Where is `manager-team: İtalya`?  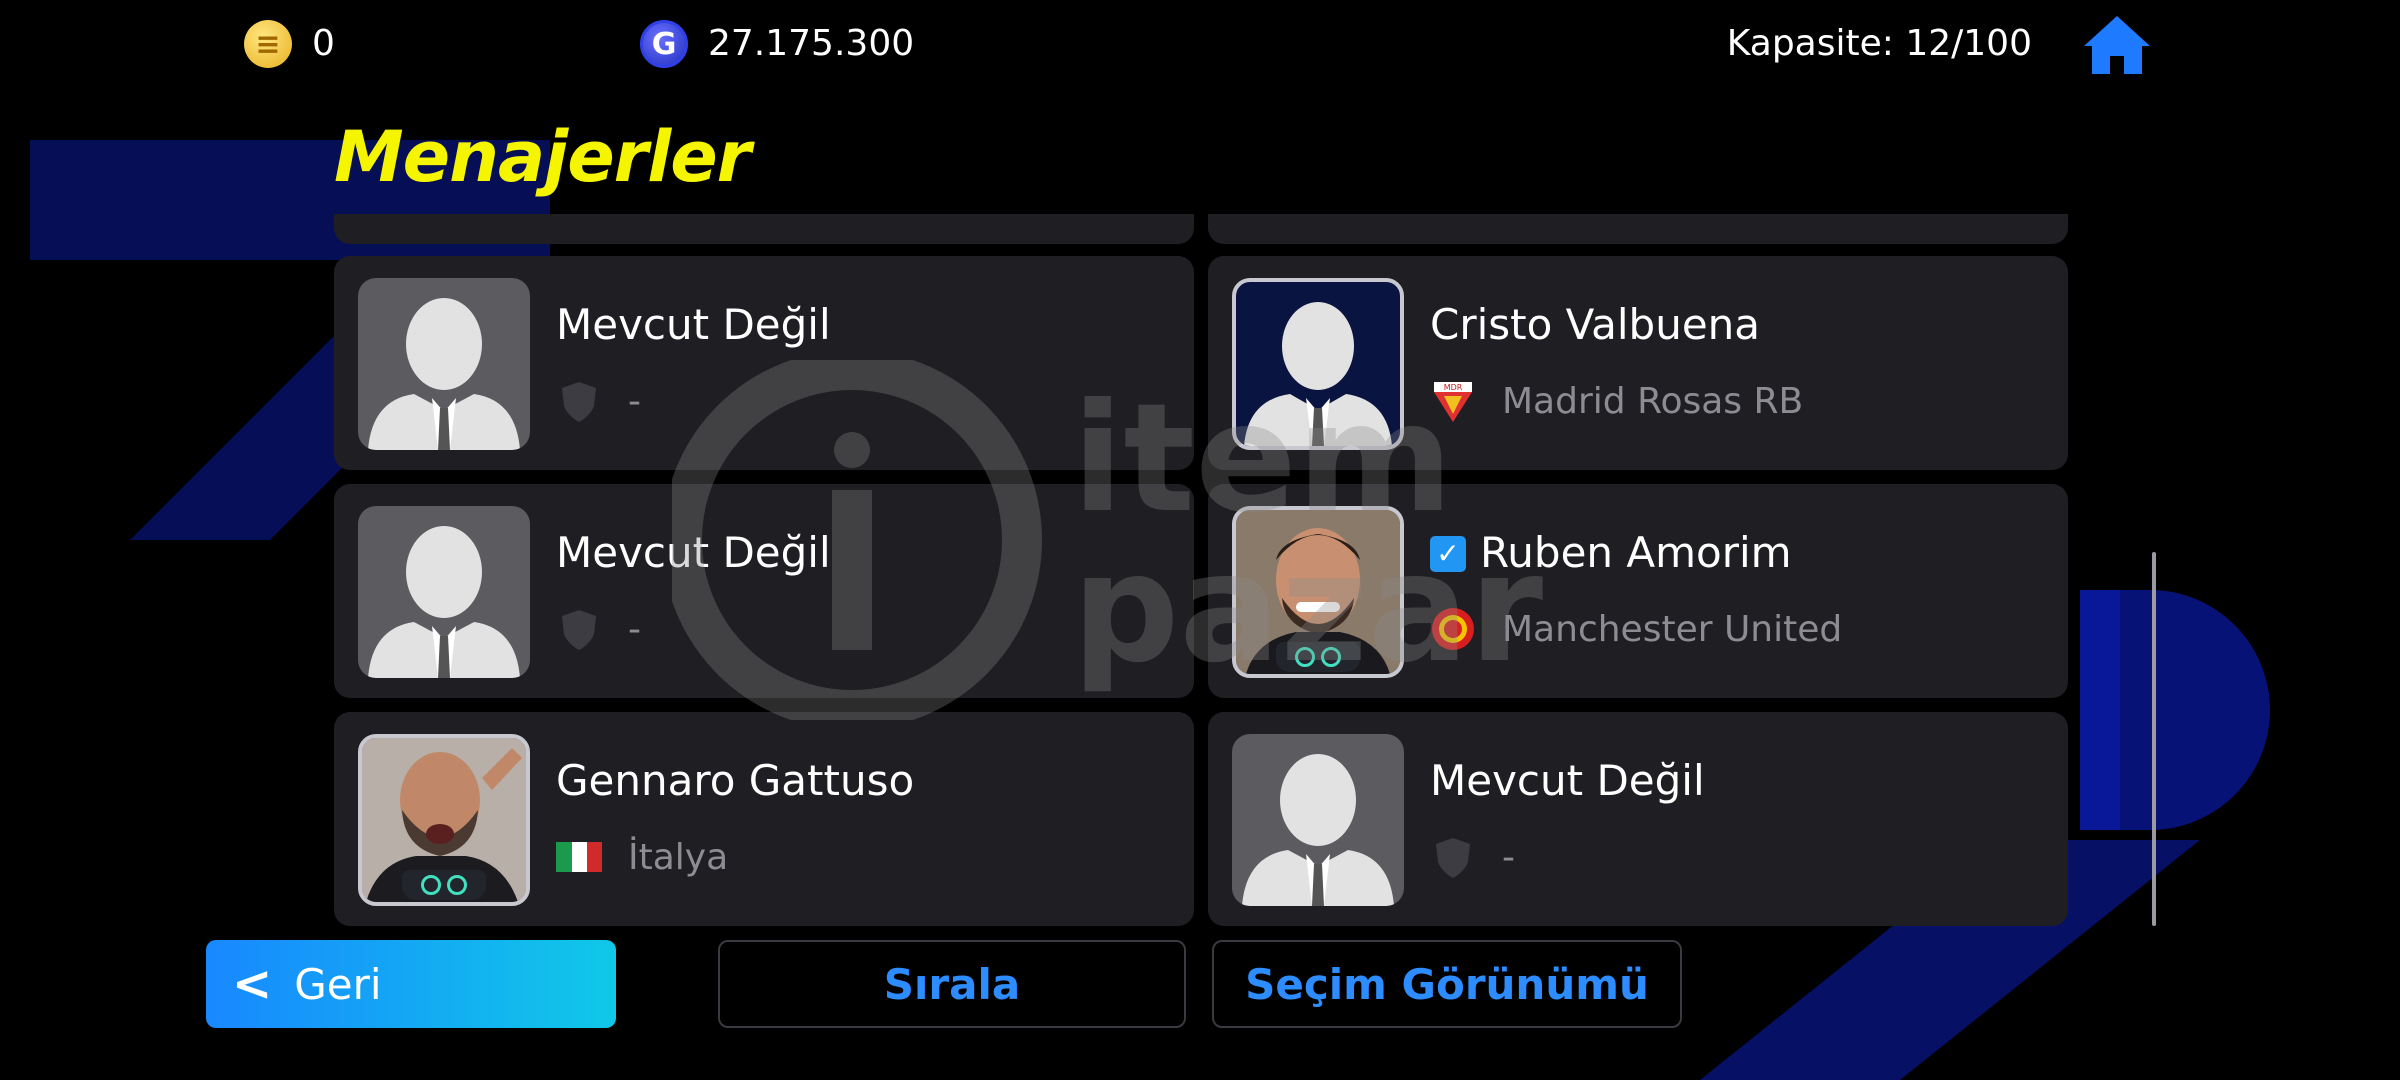 manager-team: İtalya is located at coordinates (678, 857).